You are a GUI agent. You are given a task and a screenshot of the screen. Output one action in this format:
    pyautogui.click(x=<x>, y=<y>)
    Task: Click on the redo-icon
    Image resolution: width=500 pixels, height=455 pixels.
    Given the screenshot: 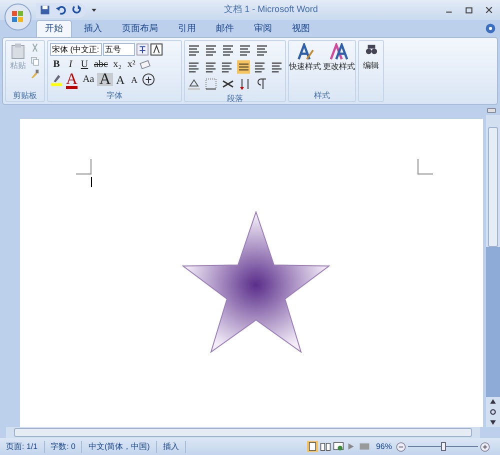 What is the action you would take?
    pyautogui.click(x=77, y=10)
    